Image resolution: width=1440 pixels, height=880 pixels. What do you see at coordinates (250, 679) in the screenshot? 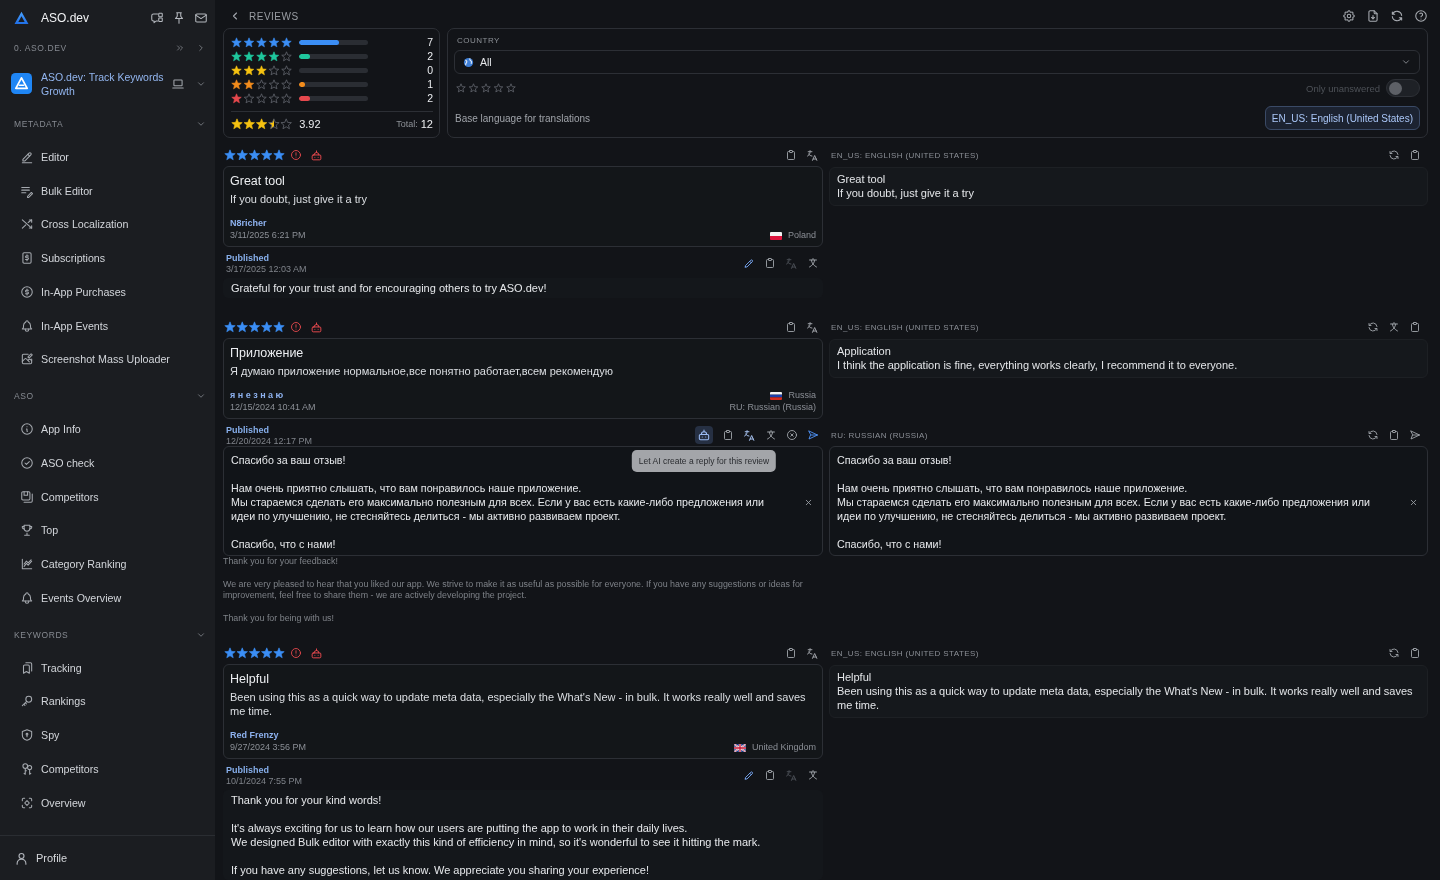
I see `review-title: Helpful` at bounding box center [250, 679].